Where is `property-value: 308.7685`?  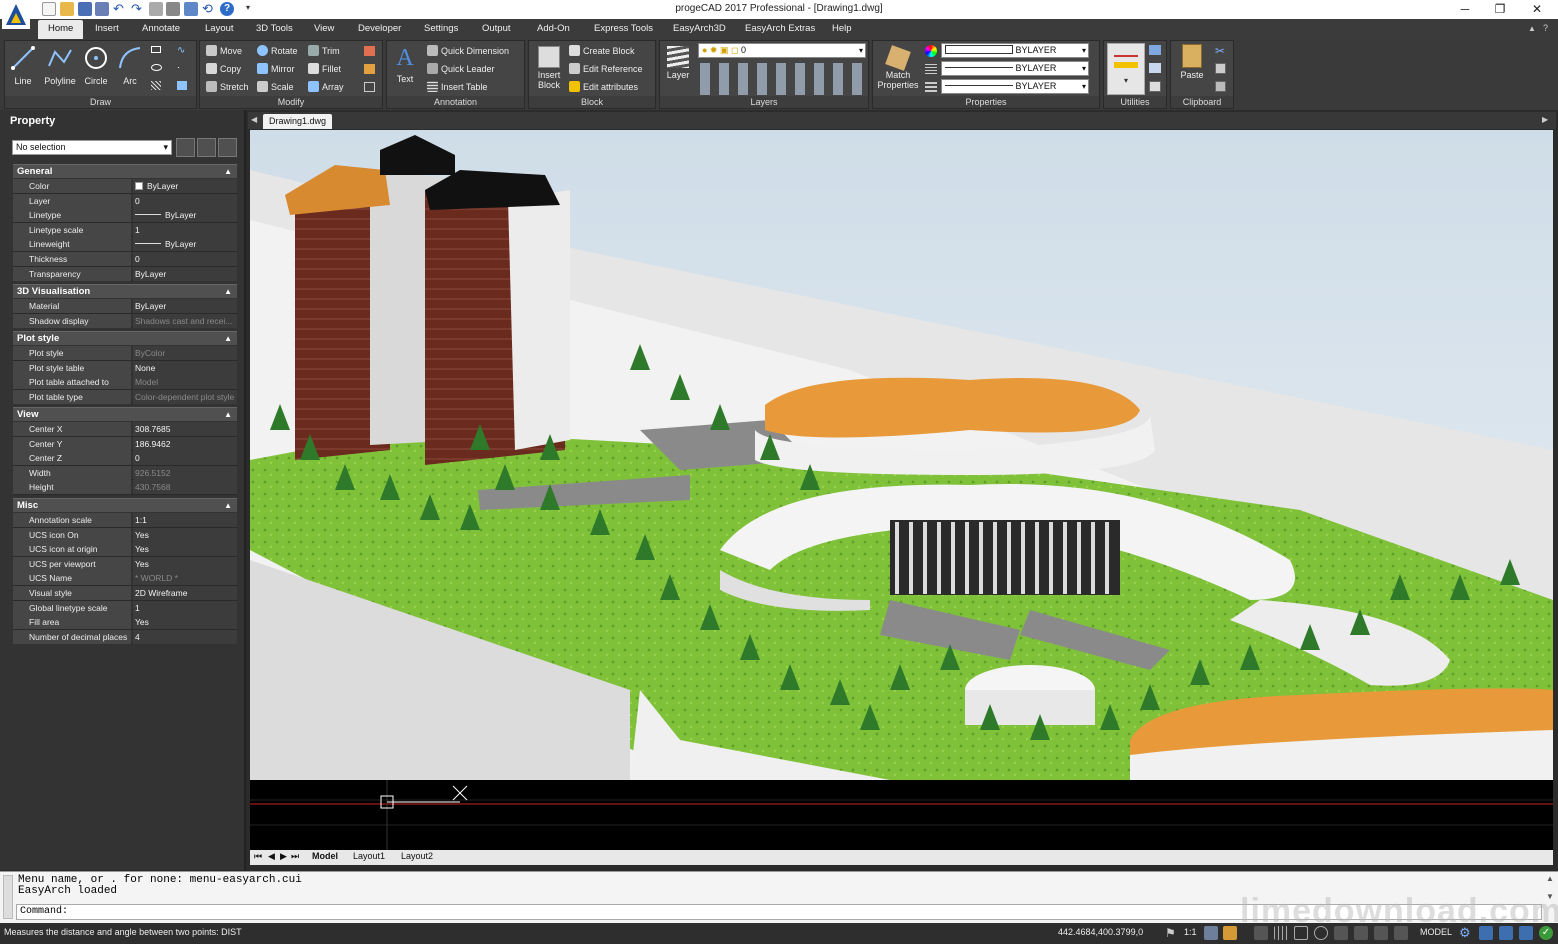 property-value: 308.7685 is located at coordinates (185, 429).